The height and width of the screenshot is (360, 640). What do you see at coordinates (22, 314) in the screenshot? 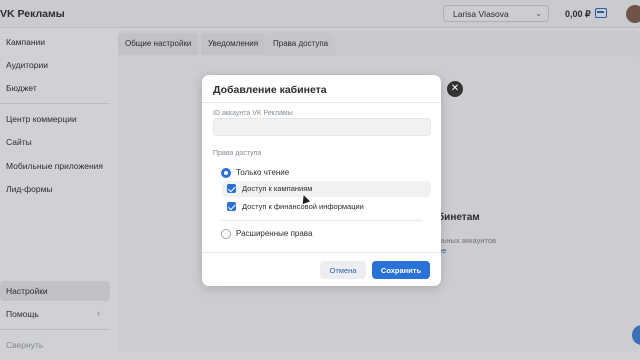
I see `sidebar-item-label: Помощь` at bounding box center [22, 314].